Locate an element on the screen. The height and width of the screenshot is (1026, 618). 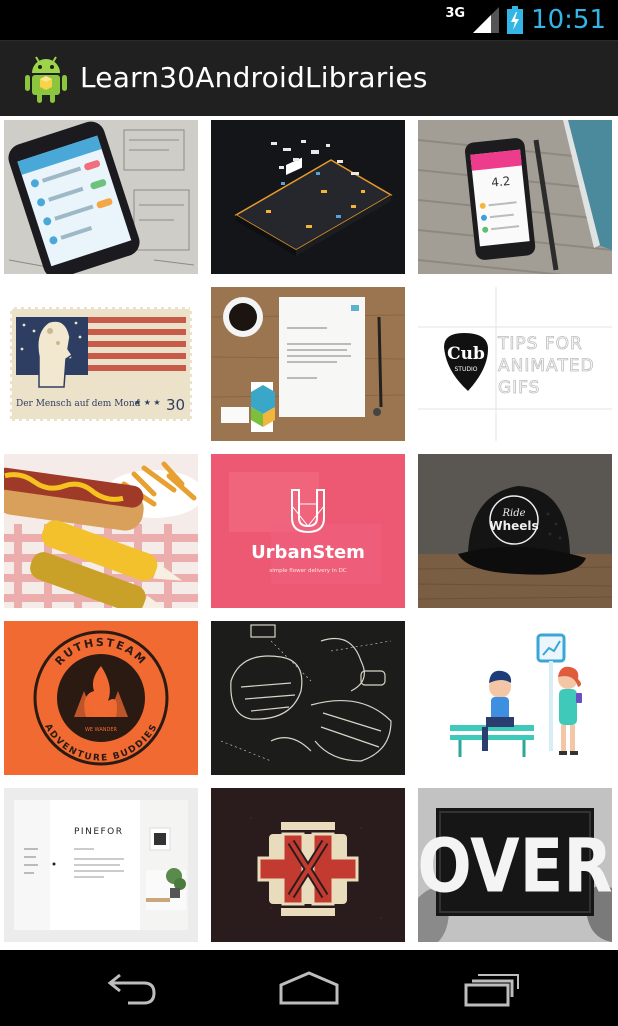
bench-characters-image is located at coordinates (515, 698).